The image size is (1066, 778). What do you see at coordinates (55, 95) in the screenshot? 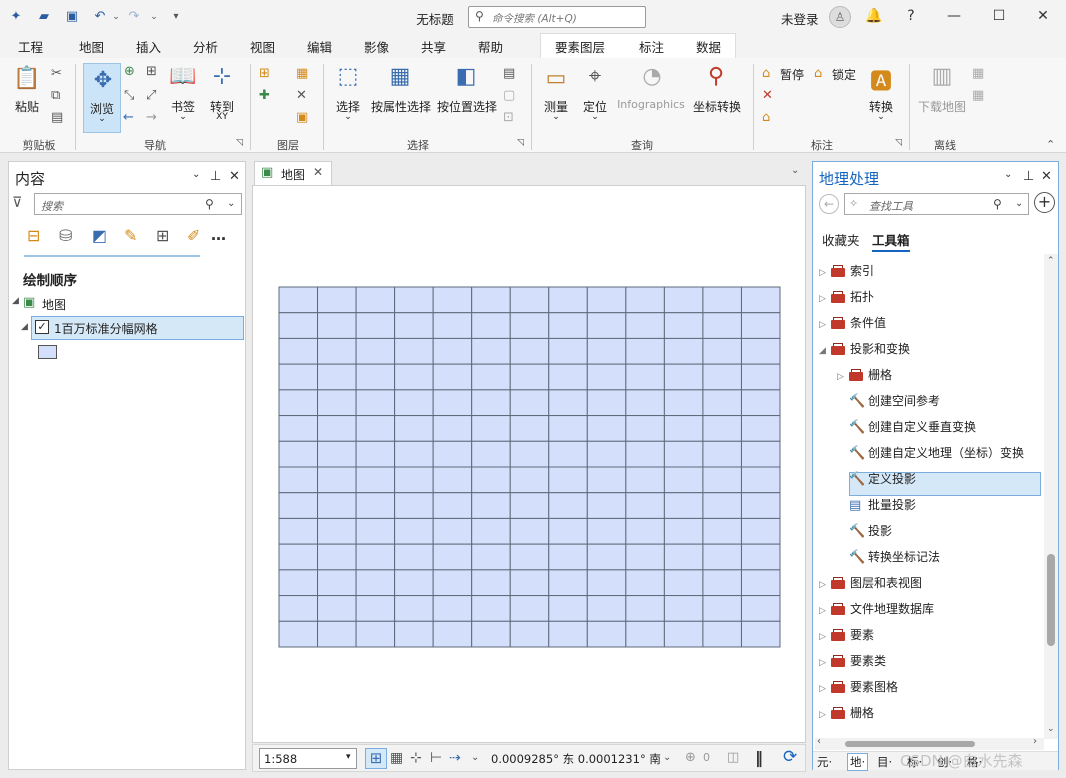
I see `copy-icon: ⧉` at bounding box center [55, 95].